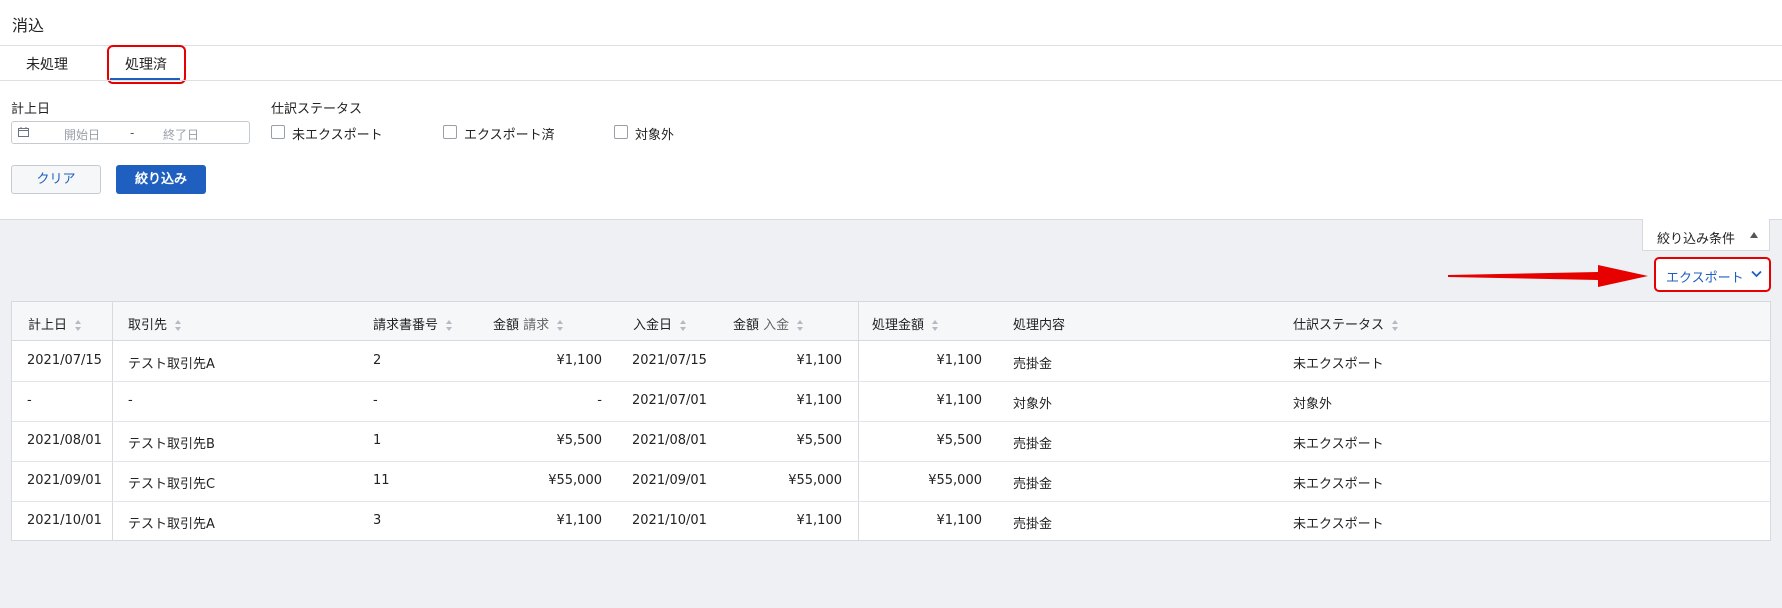  I want to click on cell-payment-date: 2021/08/01, so click(669, 440).